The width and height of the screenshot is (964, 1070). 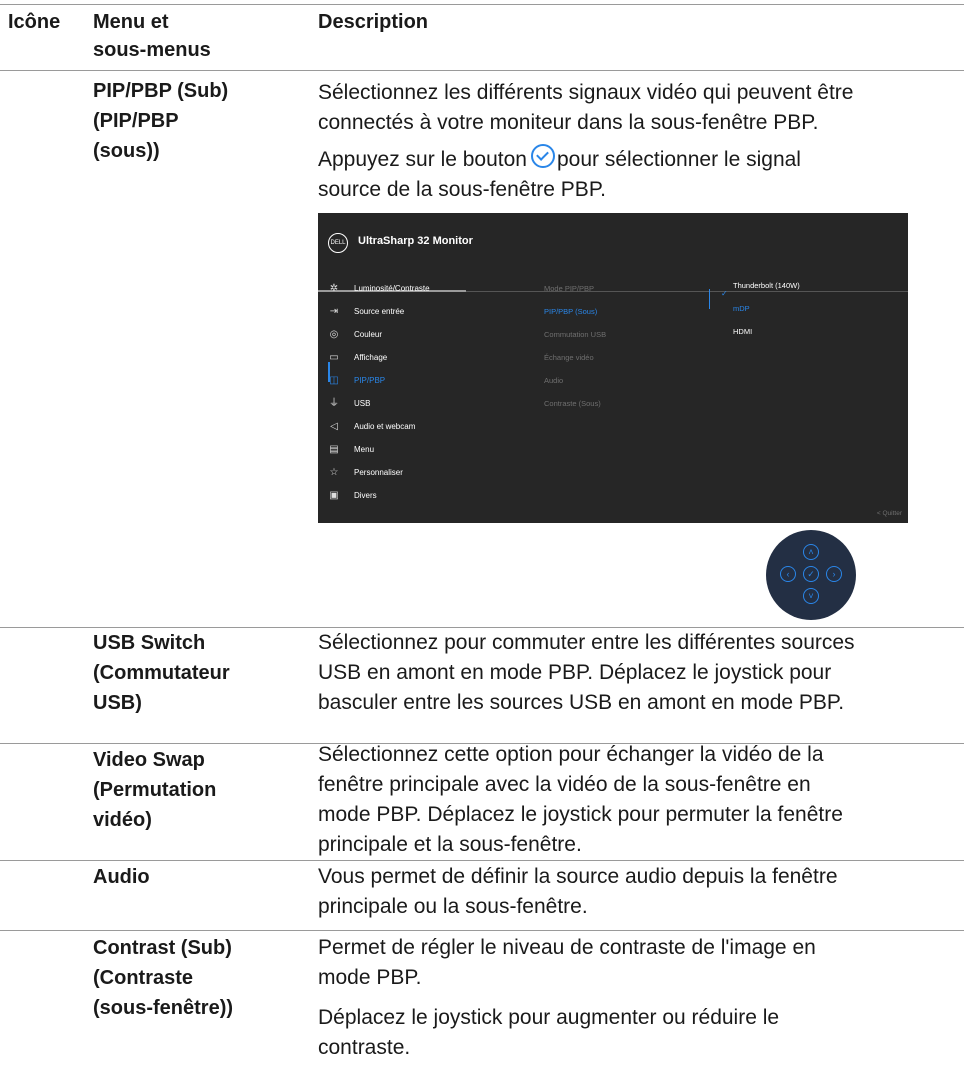 What do you see at coordinates (143, 978) in the screenshot?
I see `menu-line: (Contraste` at bounding box center [143, 978].